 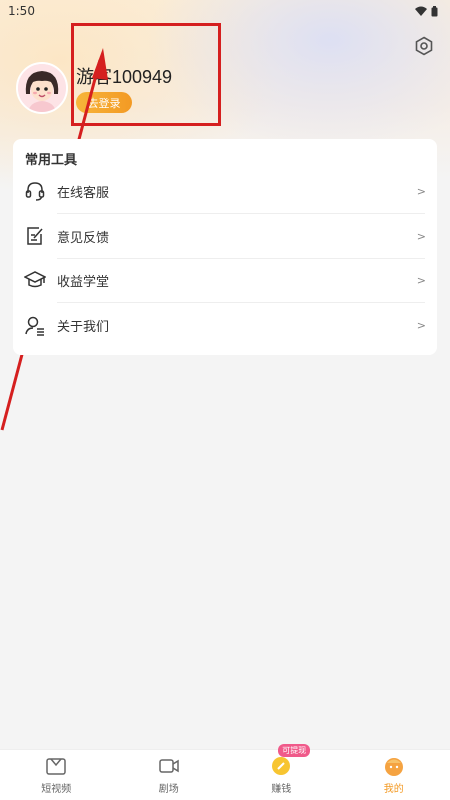 I want to click on tool-item-online-service: 在线客服 >, so click(x=225, y=191).